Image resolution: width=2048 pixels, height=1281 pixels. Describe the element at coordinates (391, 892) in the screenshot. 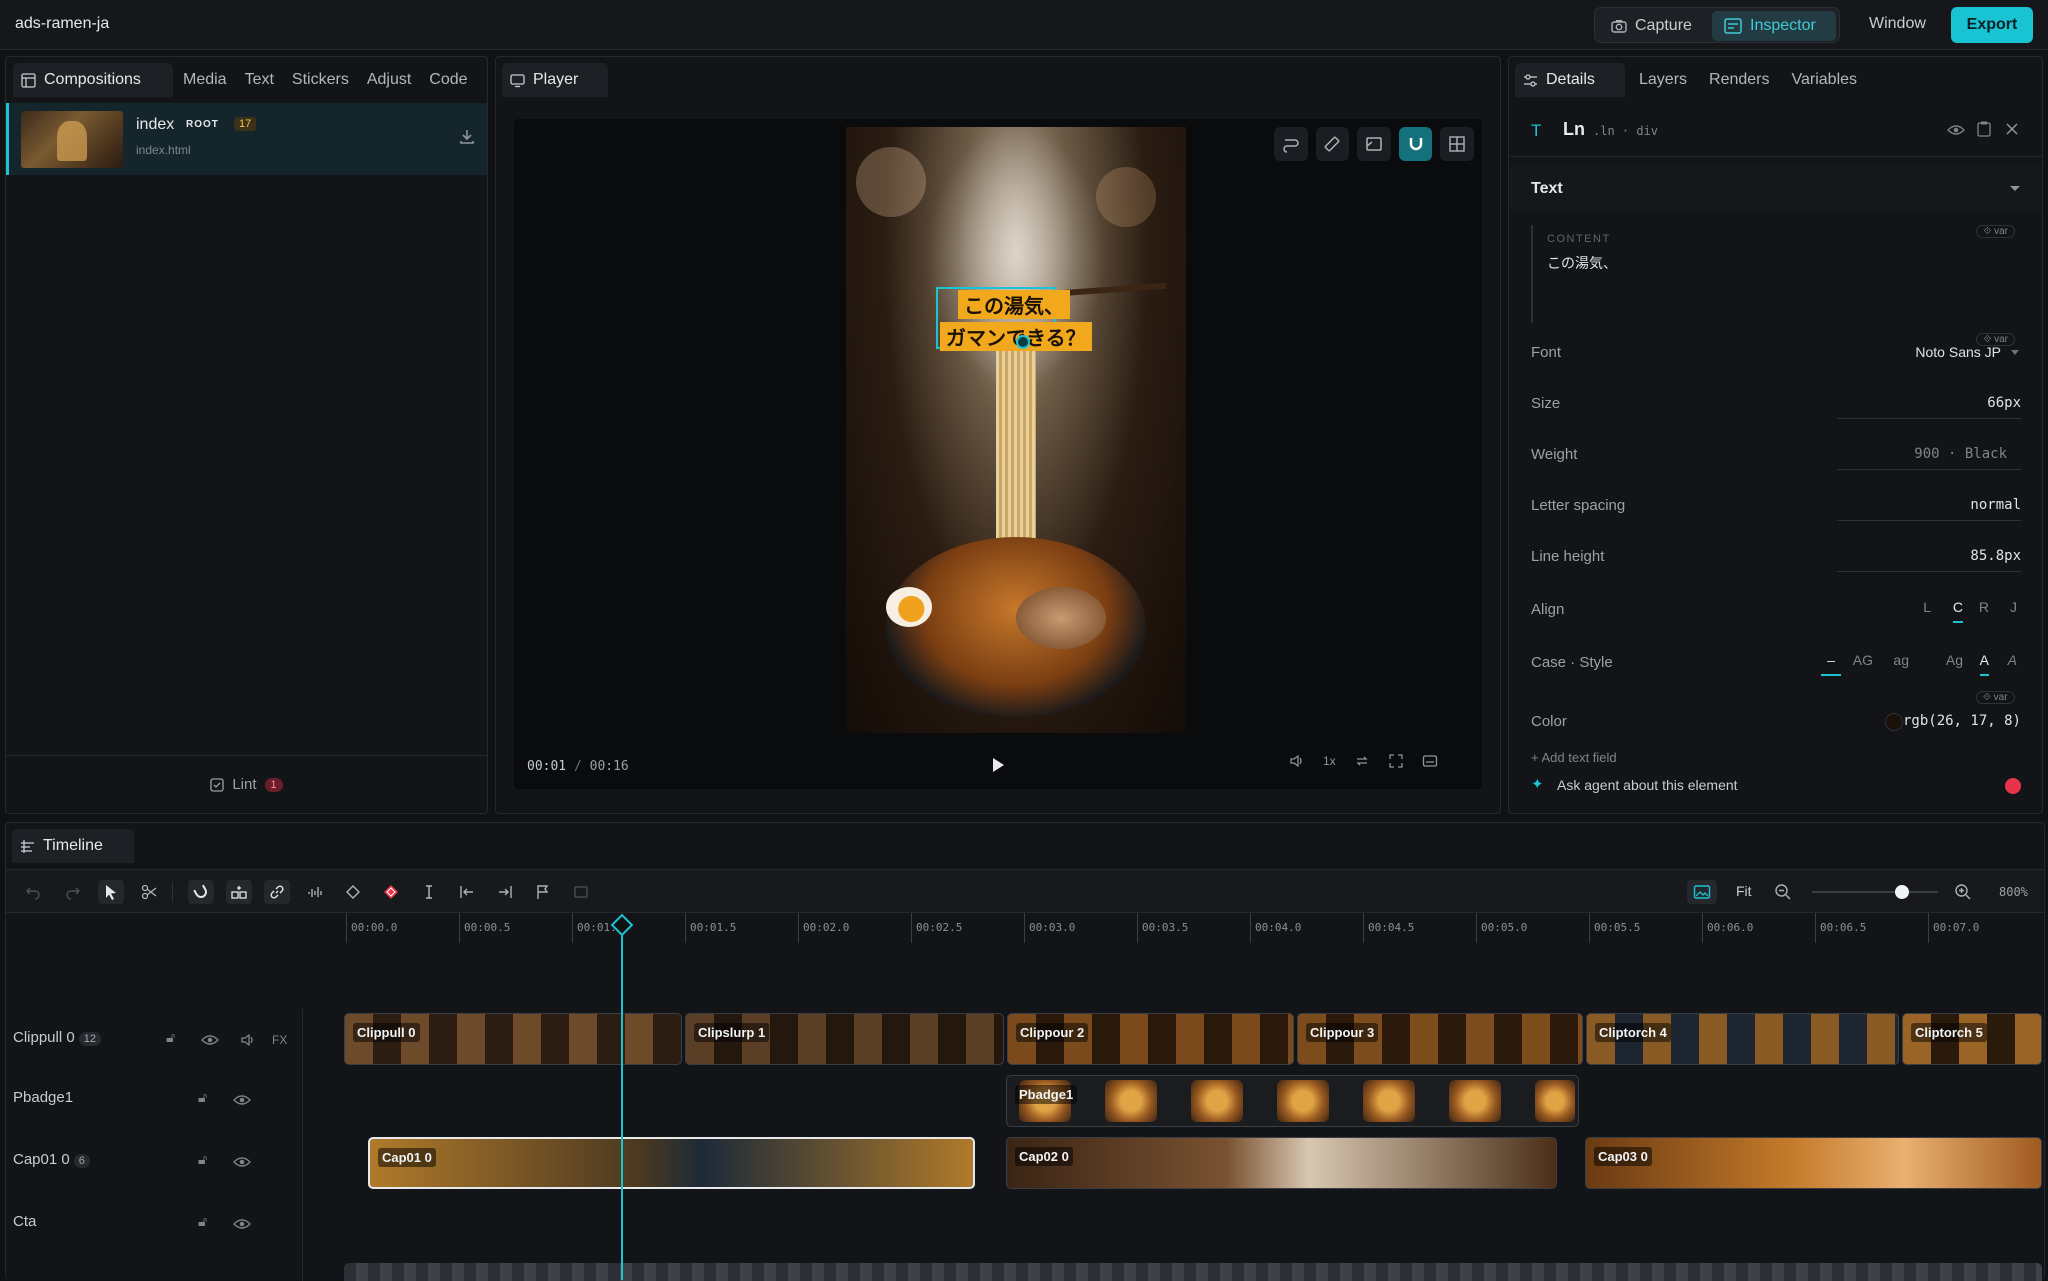

I see `add-keyframe-button` at that location.